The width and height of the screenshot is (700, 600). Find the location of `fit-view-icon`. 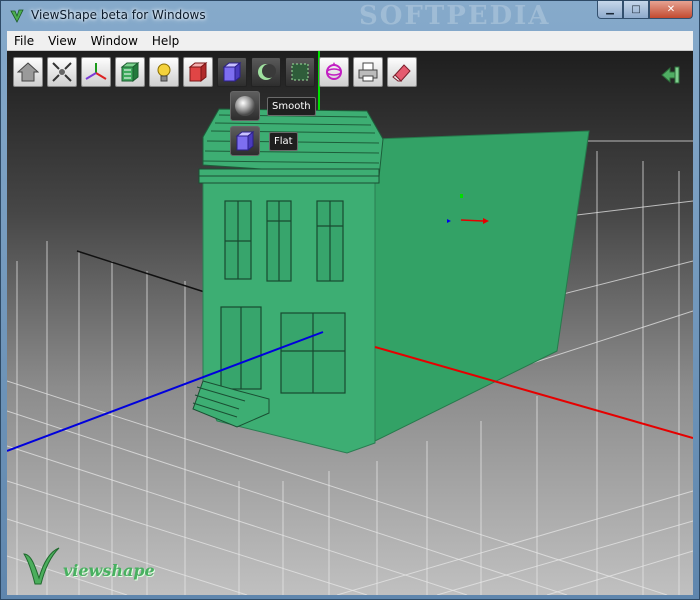

fit-view-icon is located at coordinates (62, 72).